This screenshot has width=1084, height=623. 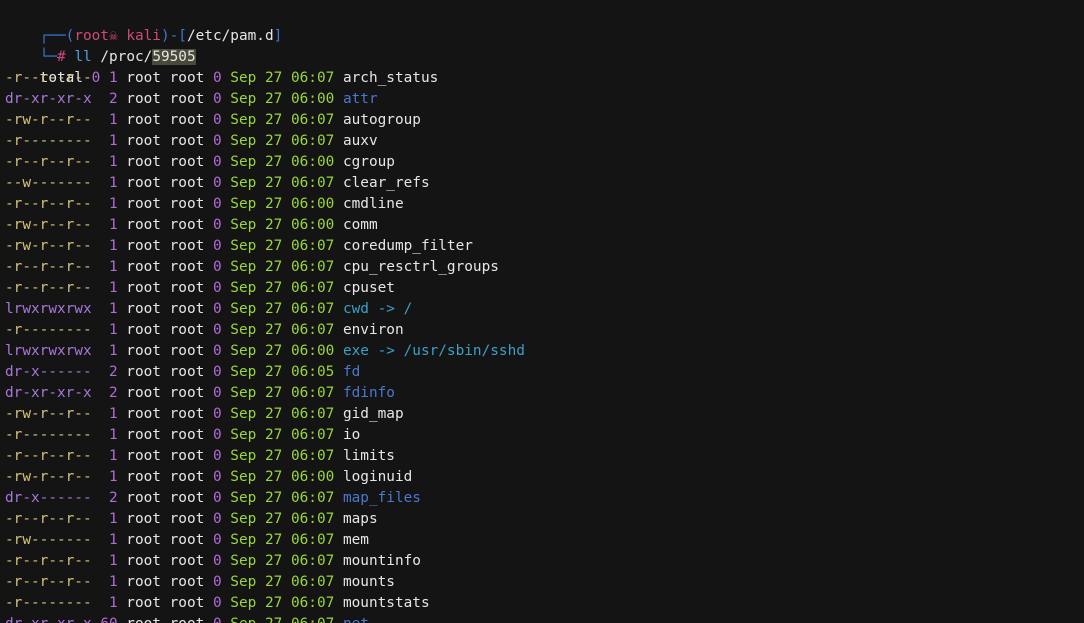 What do you see at coordinates (382, 498) in the screenshot?
I see `file-name: map_files` at bounding box center [382, 498].